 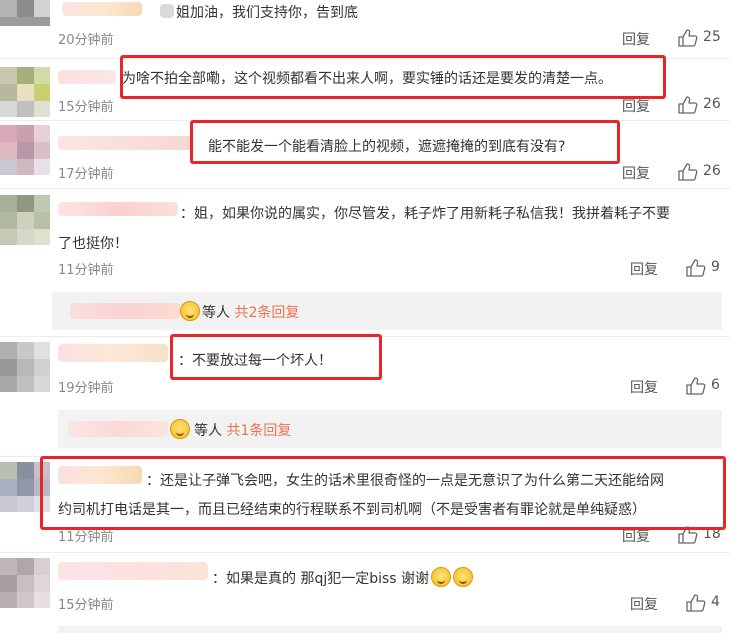 I want to click on comment-time: 19分钟前, so click(x=86, y=388).